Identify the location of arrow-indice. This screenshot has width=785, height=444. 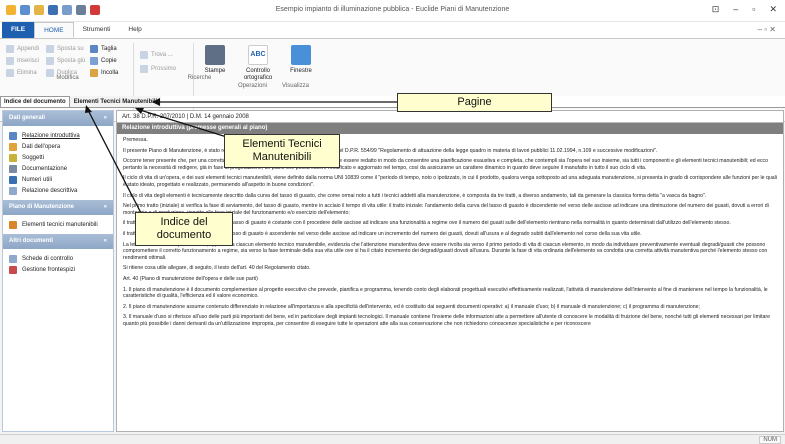
(115, 162).